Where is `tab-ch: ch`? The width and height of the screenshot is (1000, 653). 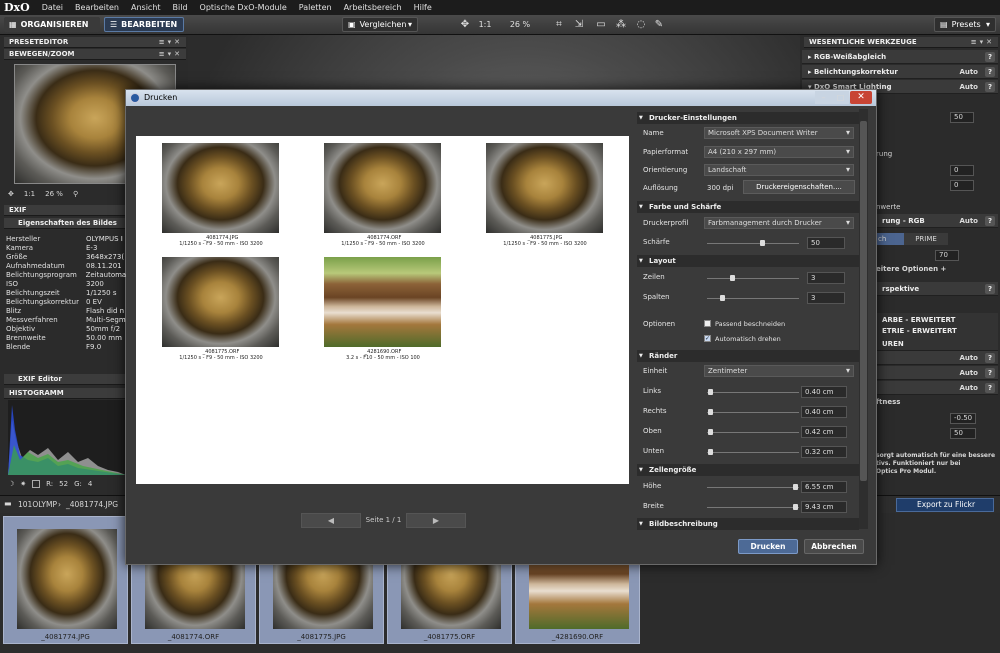
tab-ch: ch is located at coordinates (890, 239).